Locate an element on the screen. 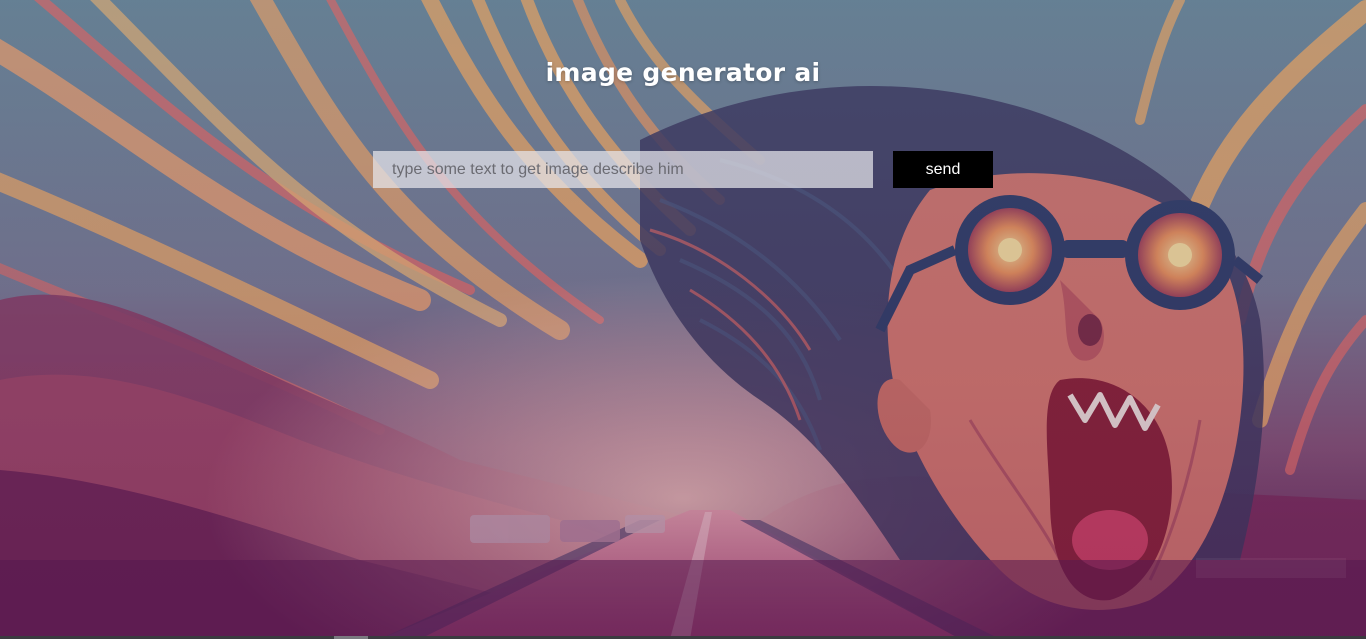  send-button: send is located at coordinates (943, 169).